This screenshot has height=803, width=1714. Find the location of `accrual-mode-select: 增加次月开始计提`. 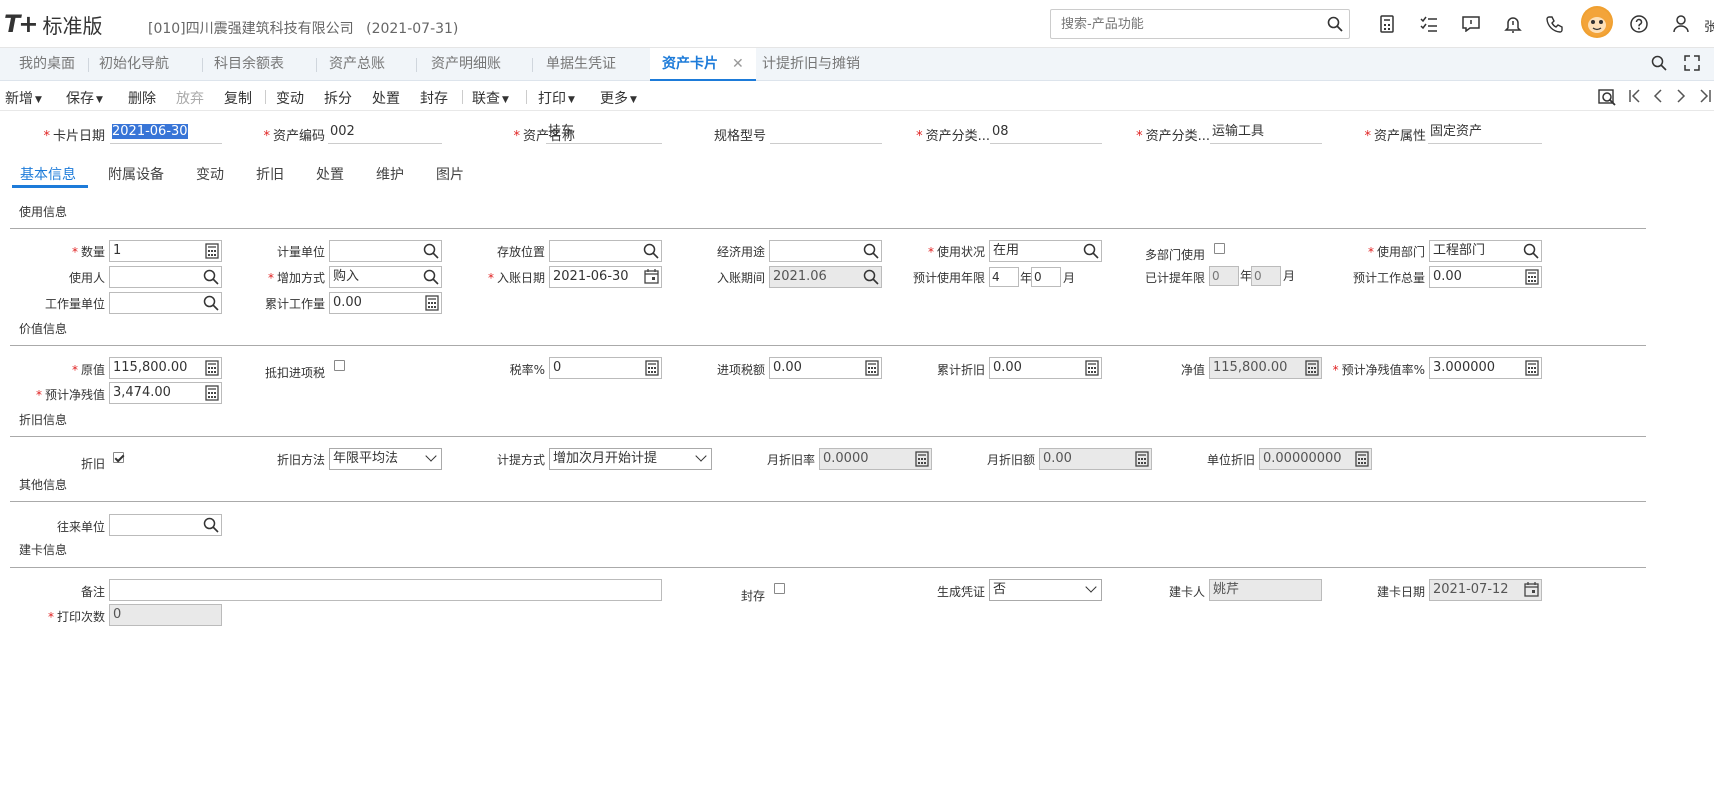

accrual-mode-select: 增加次月开始计提 is located at coordinates (630, 459).